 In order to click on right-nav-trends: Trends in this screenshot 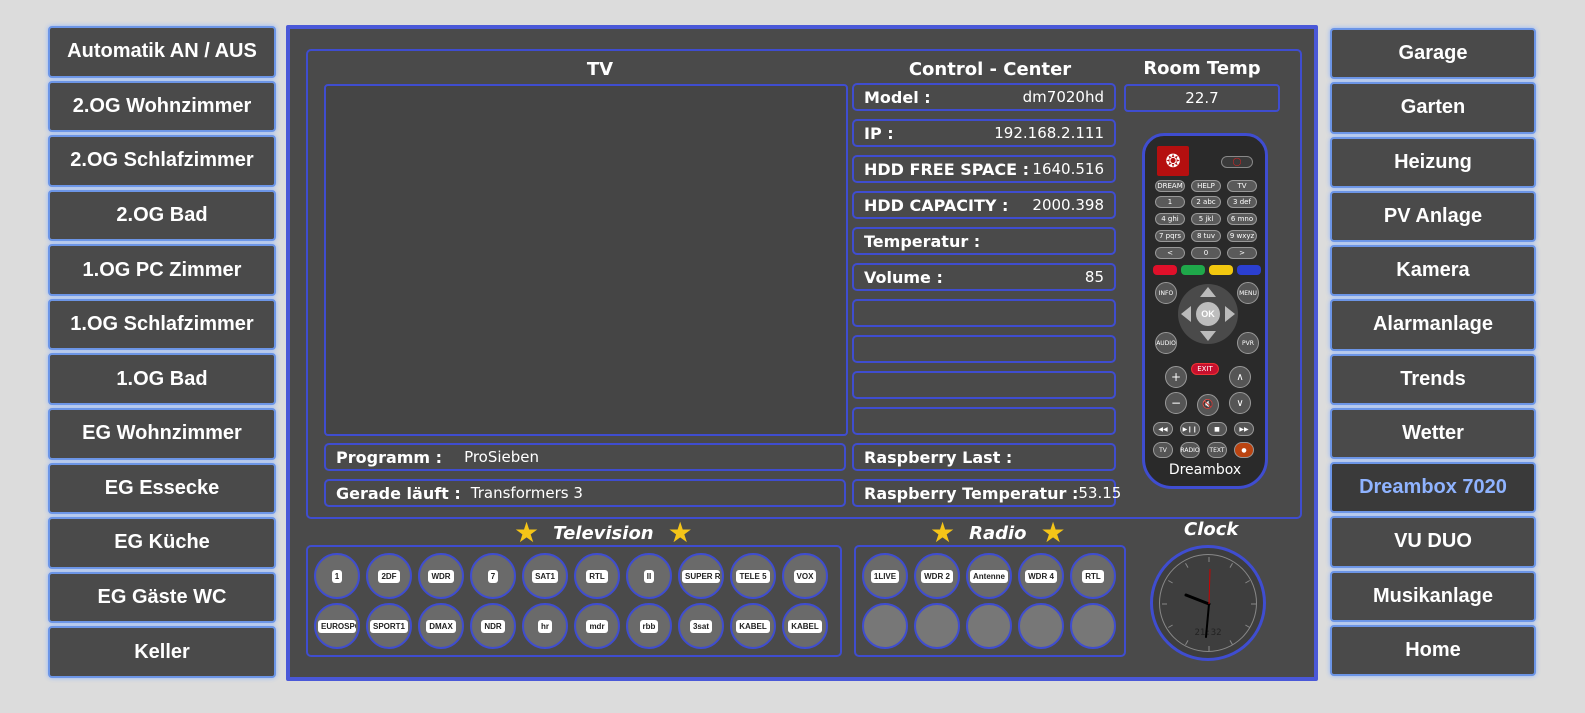, I will do `click(1433, 379)`.